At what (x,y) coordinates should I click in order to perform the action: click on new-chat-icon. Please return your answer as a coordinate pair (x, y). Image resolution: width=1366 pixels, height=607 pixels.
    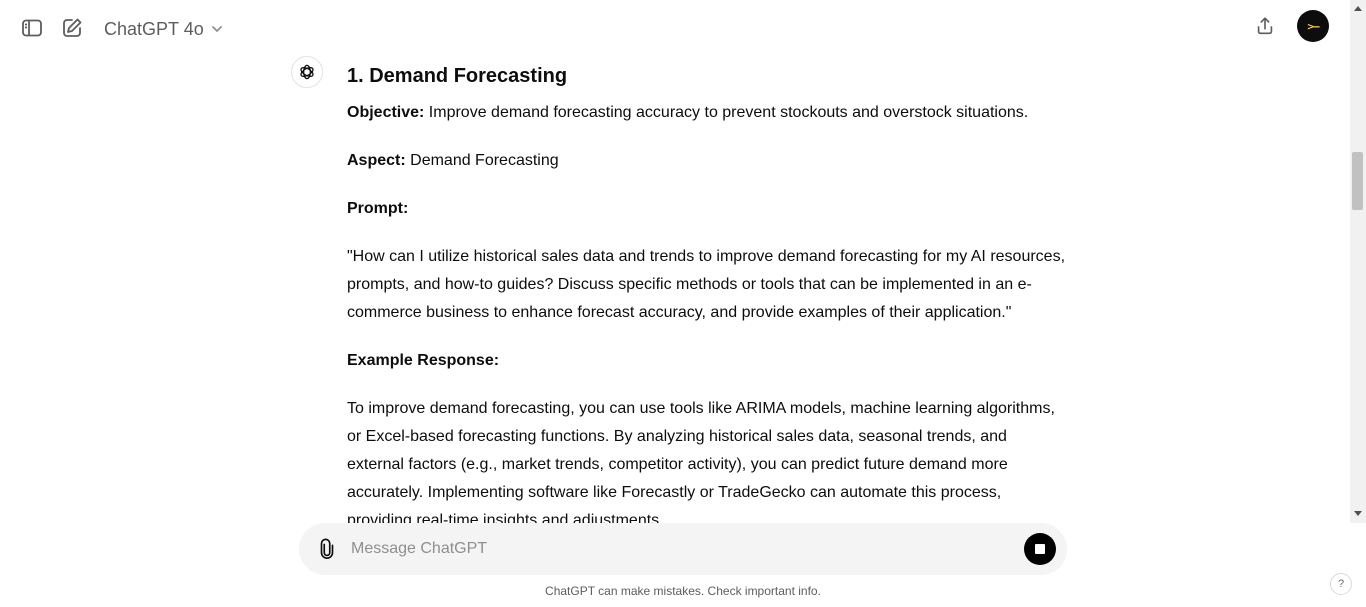
    Looking at the image, I should click on (72, 27).